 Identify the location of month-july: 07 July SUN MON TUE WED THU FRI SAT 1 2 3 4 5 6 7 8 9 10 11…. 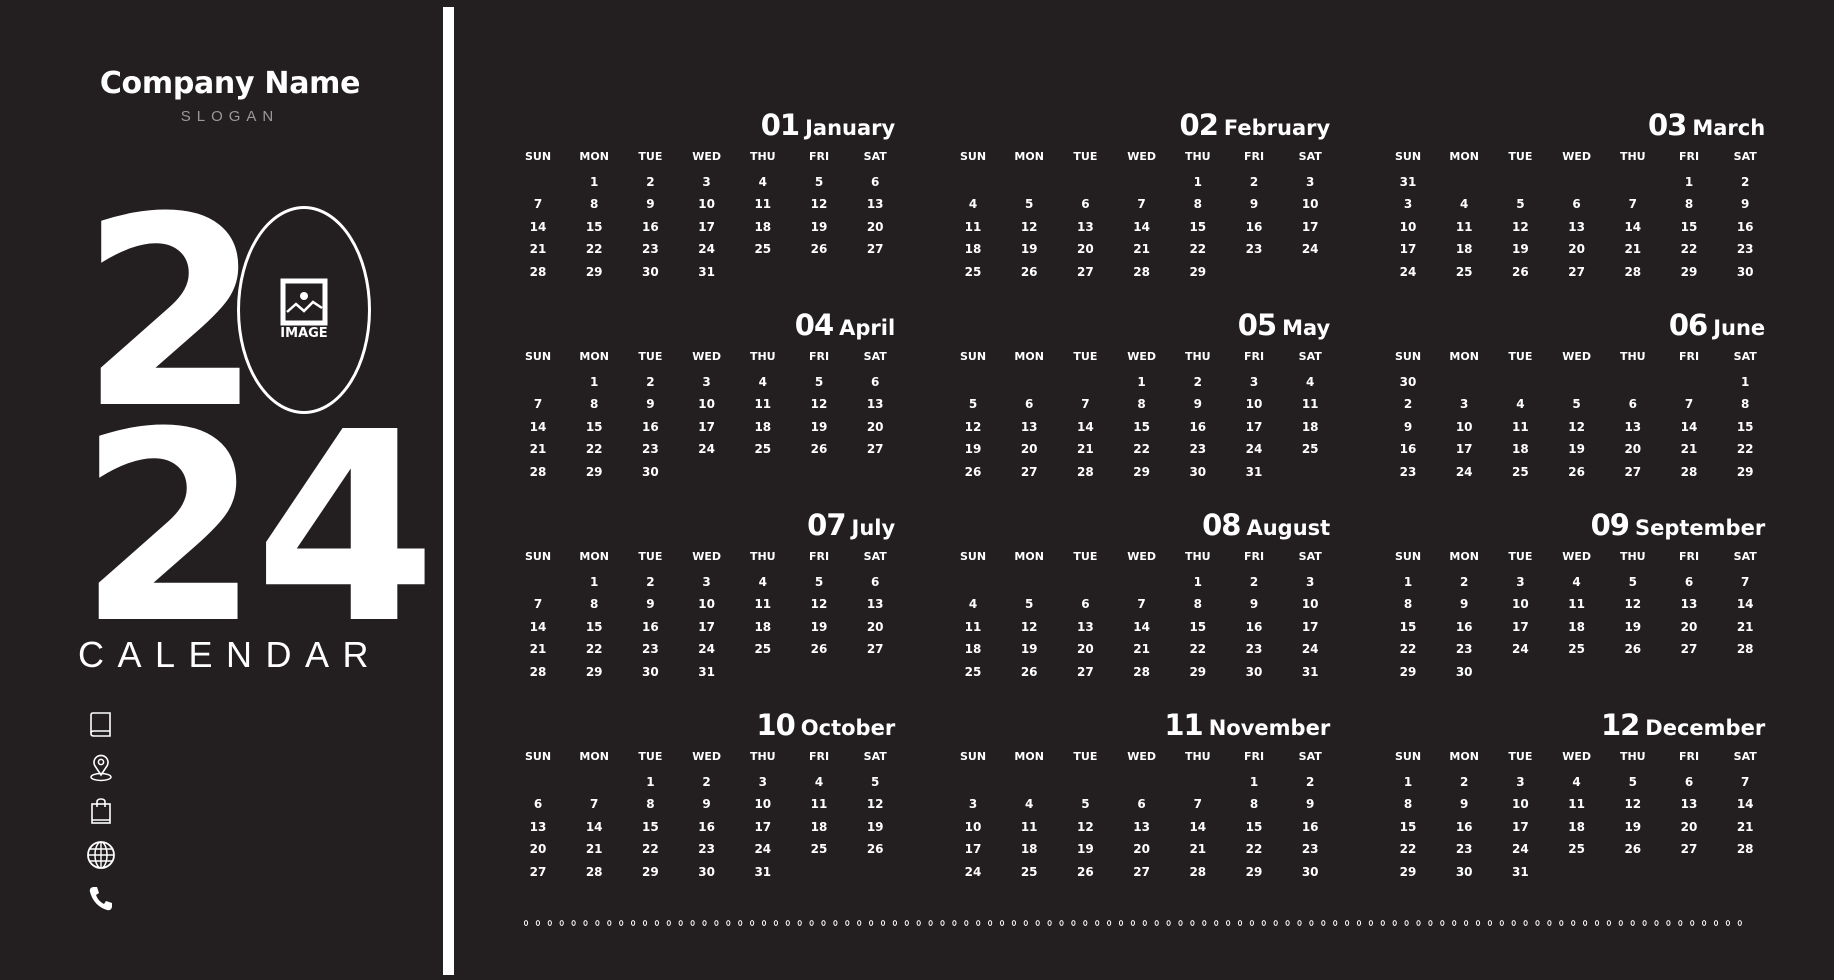
(706, 598).